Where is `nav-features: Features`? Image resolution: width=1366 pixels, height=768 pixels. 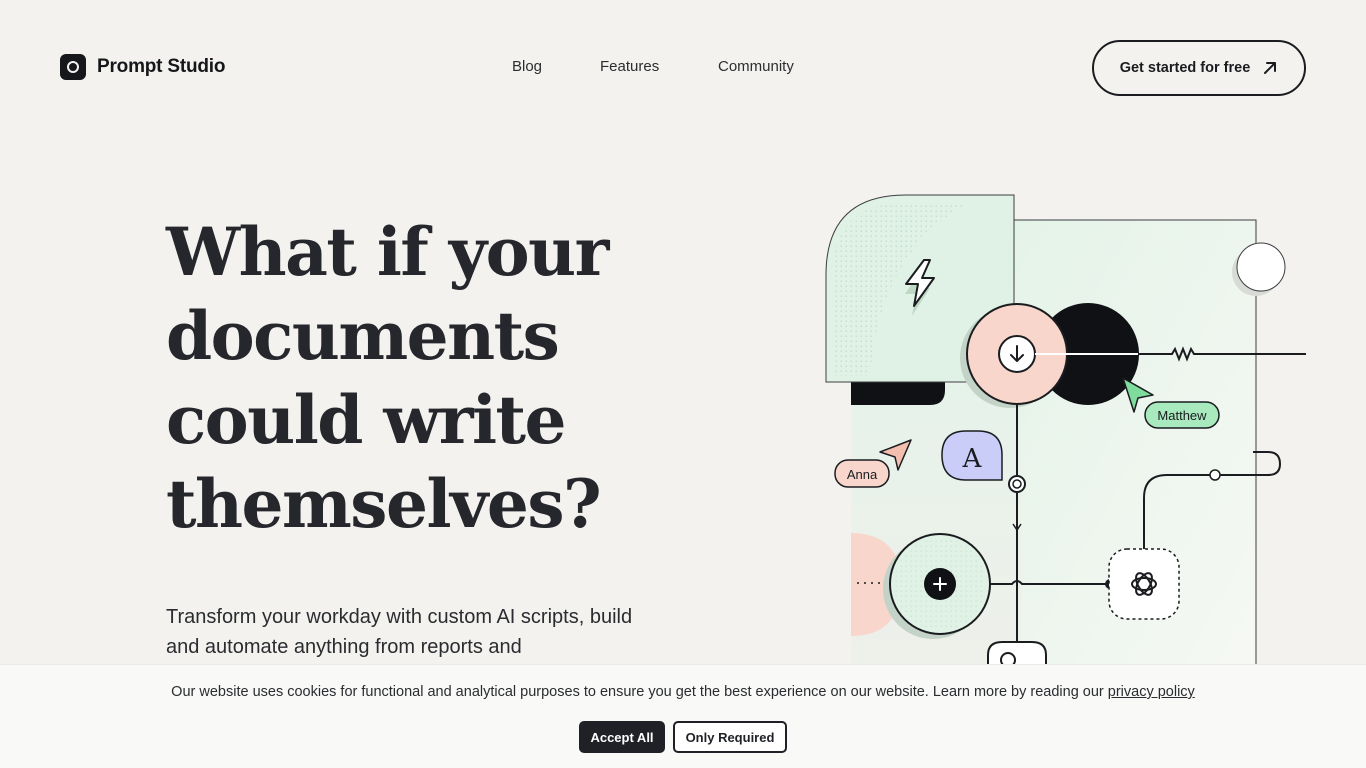
nav-features: Features is located at coordinates (629, 66).